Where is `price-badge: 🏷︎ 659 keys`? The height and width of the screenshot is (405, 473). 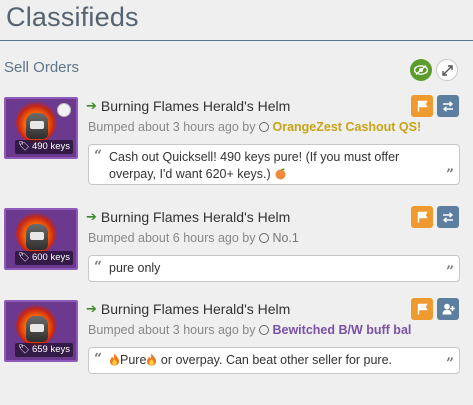
price-badge: 🏷︎ 659 keys is located at coordinates (43, 350).